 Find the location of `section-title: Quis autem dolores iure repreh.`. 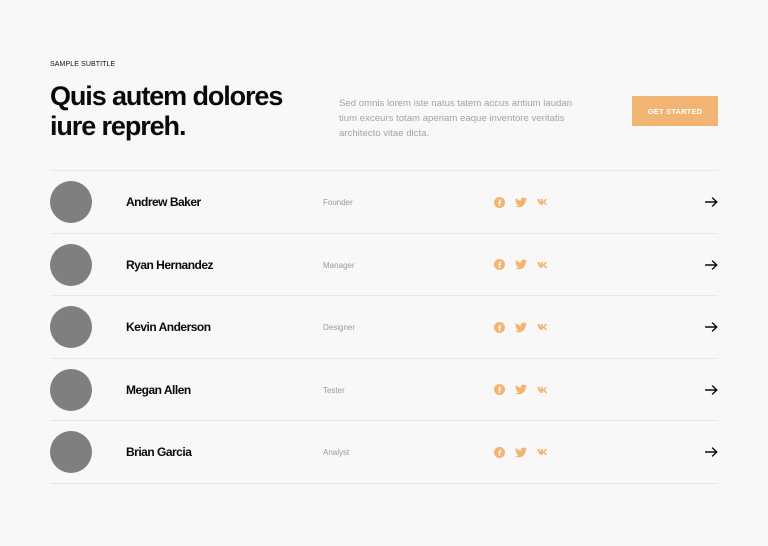

section-title: Quis autem dolores iure repreh. is located at coordinates (166, 111).